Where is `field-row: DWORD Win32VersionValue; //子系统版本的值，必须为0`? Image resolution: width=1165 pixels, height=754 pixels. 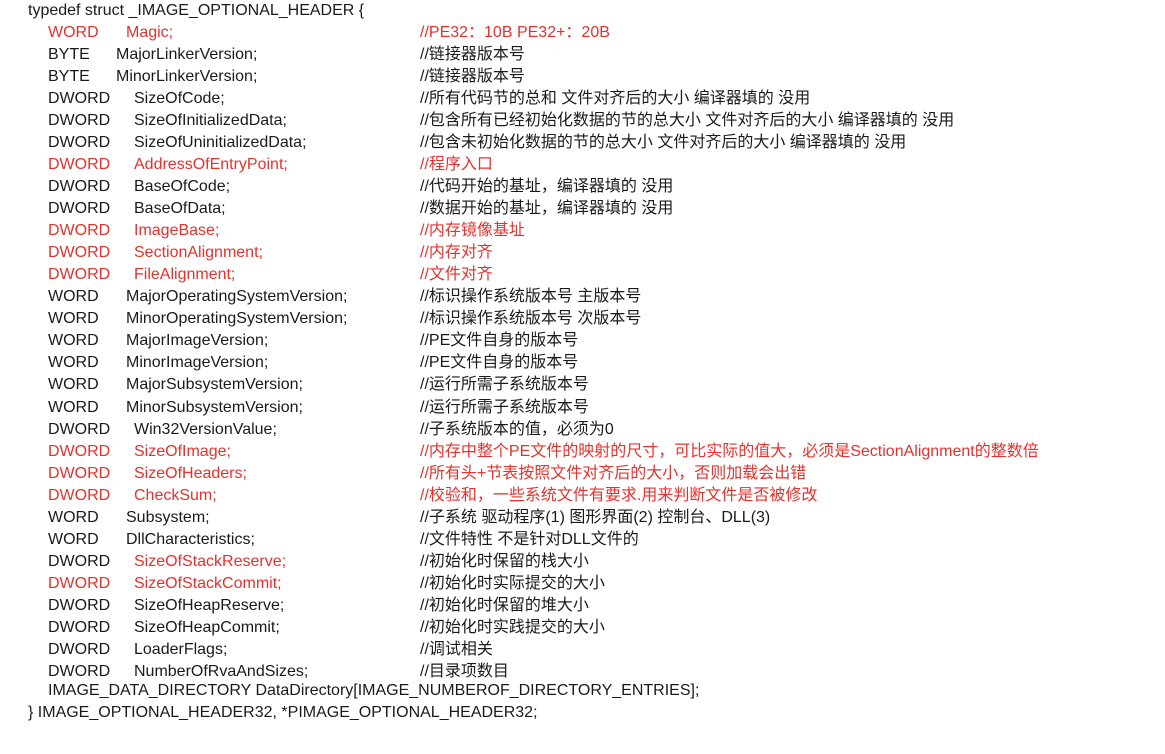
field-row: DWORD Win32VersionValue; //子系统版本的值，必须为0 is located at coordinates (582, 430).